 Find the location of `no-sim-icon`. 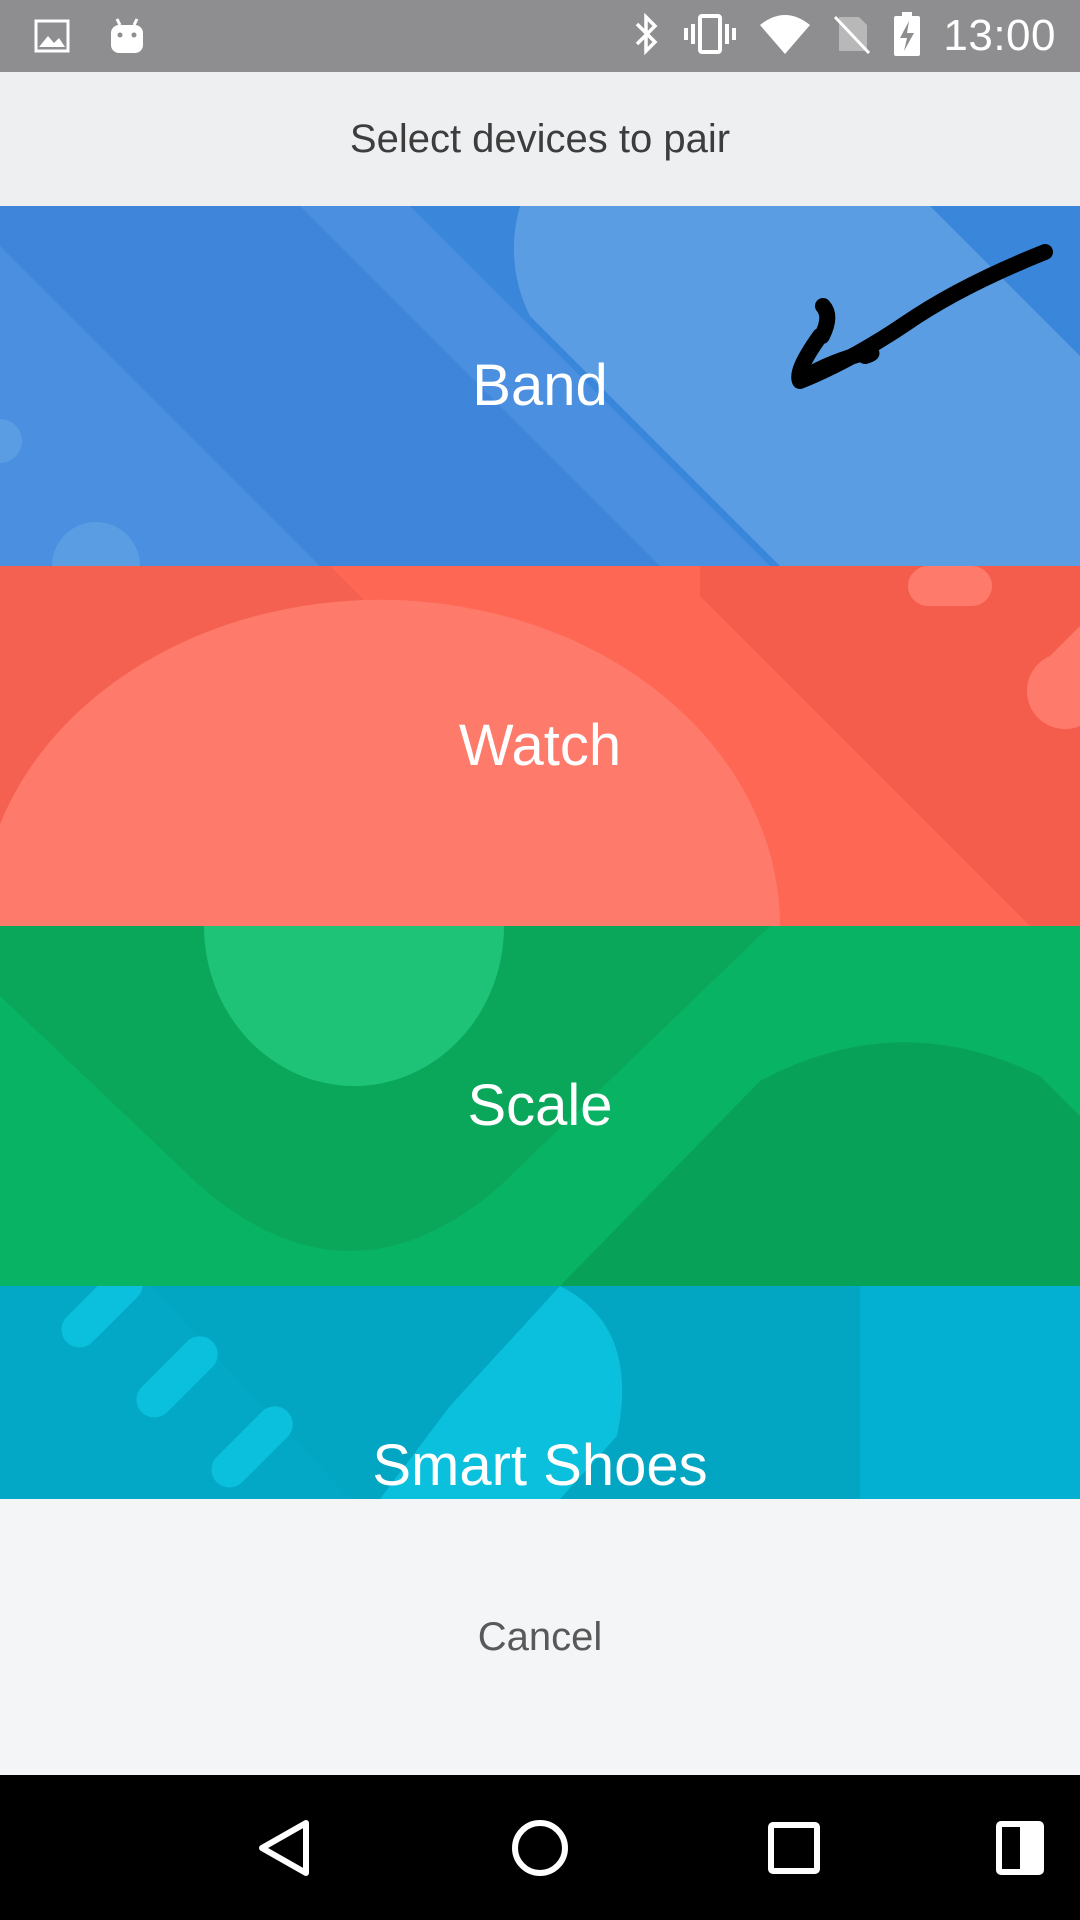

no-sim-icon is located at coordinates (852, 36).